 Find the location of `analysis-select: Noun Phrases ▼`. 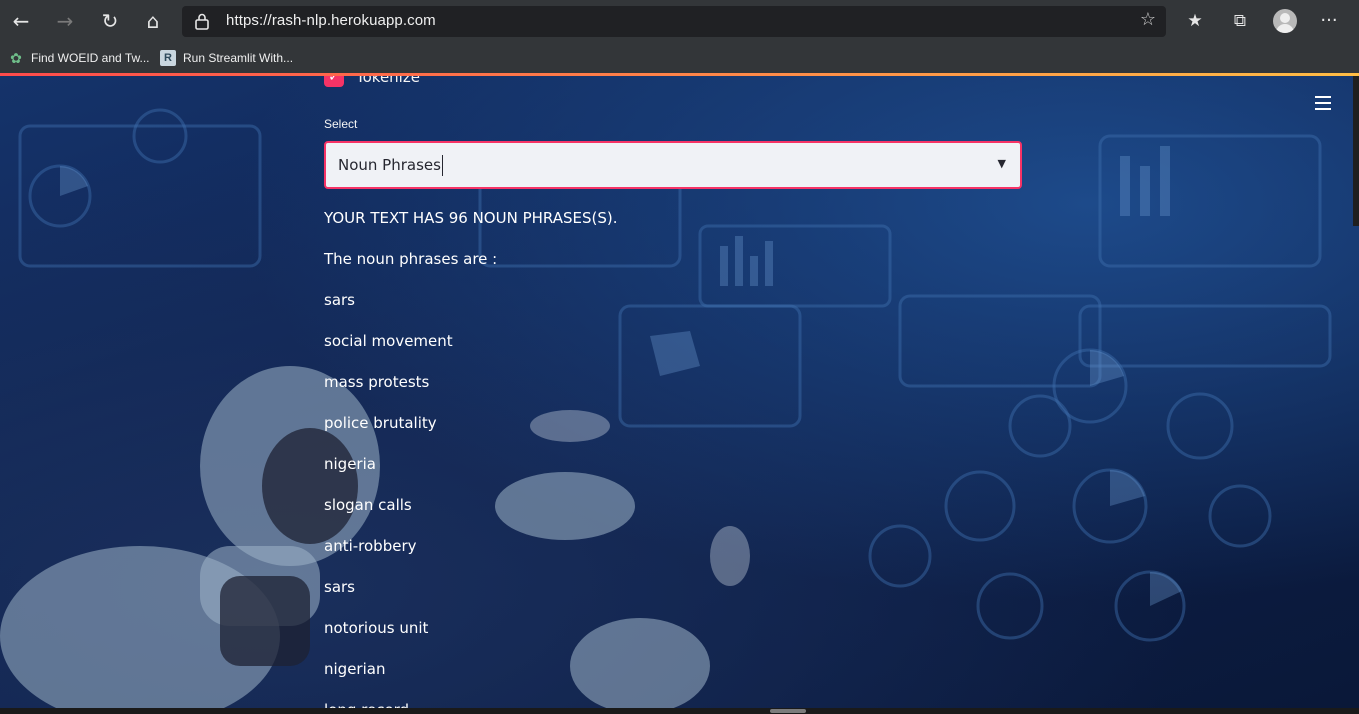

analysis-select: Noun Phrases ▼ is located at coordinates (673, 165).